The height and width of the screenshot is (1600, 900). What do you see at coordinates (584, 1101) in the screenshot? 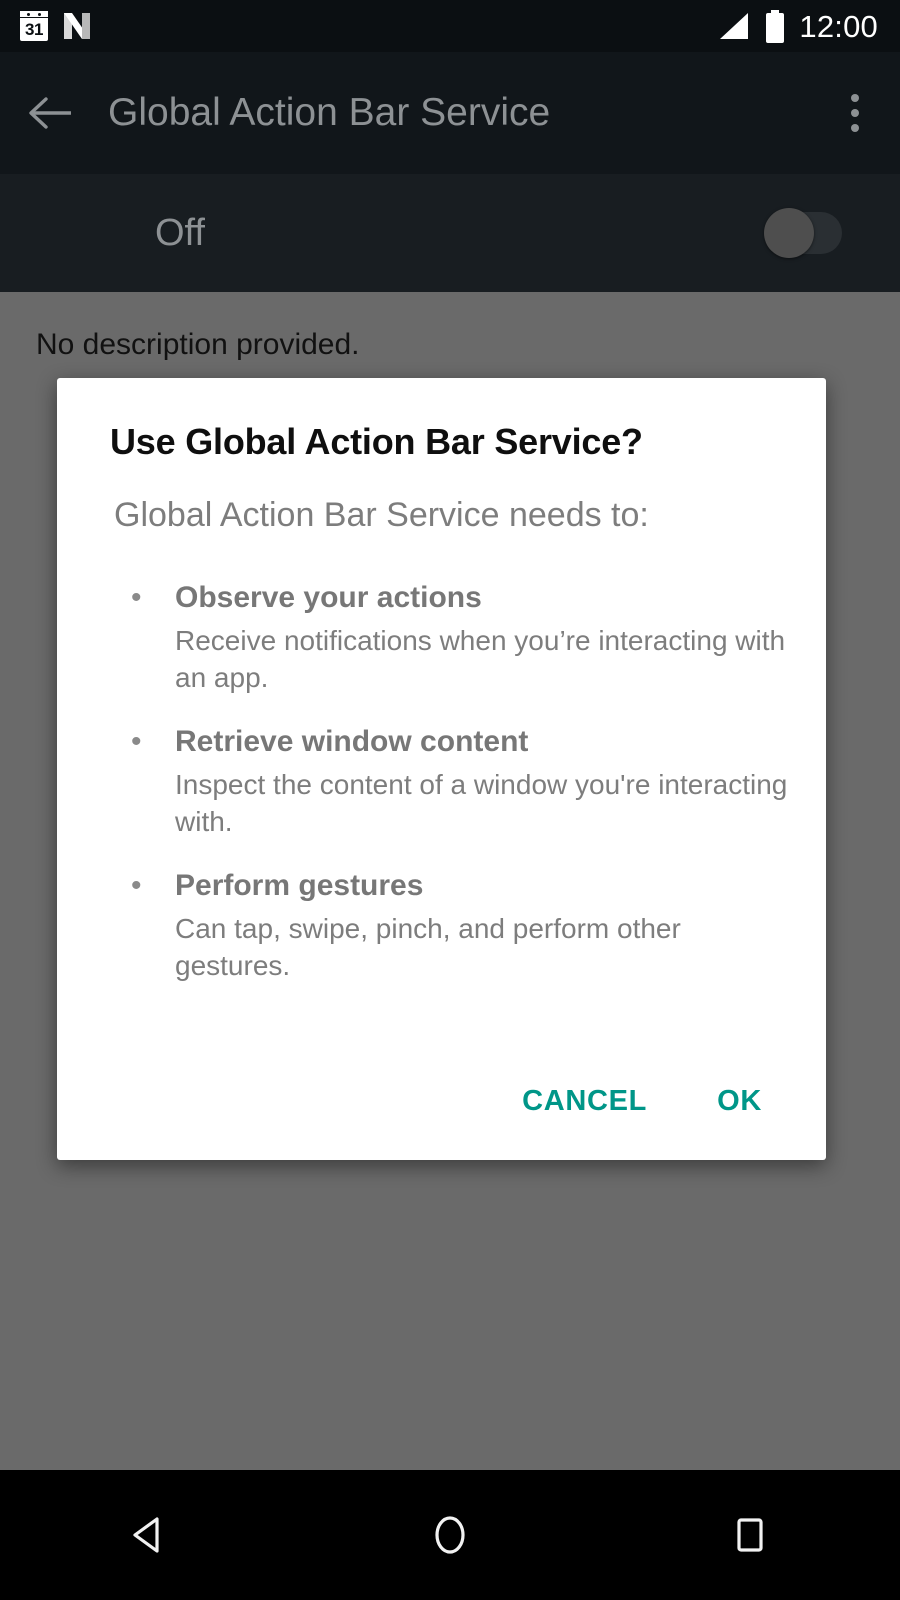
I see `cancel-button: CANCEL` at bounding box center [584, 1101].